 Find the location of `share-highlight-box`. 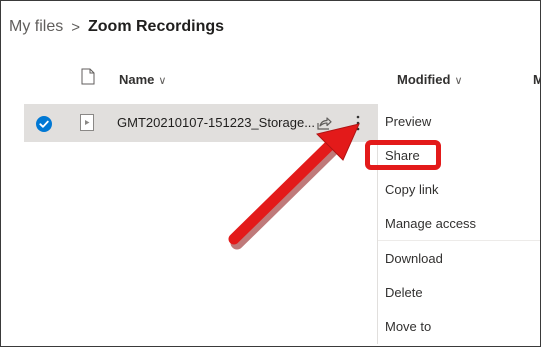

share-highlight-box is located at coordinates (403, 155).